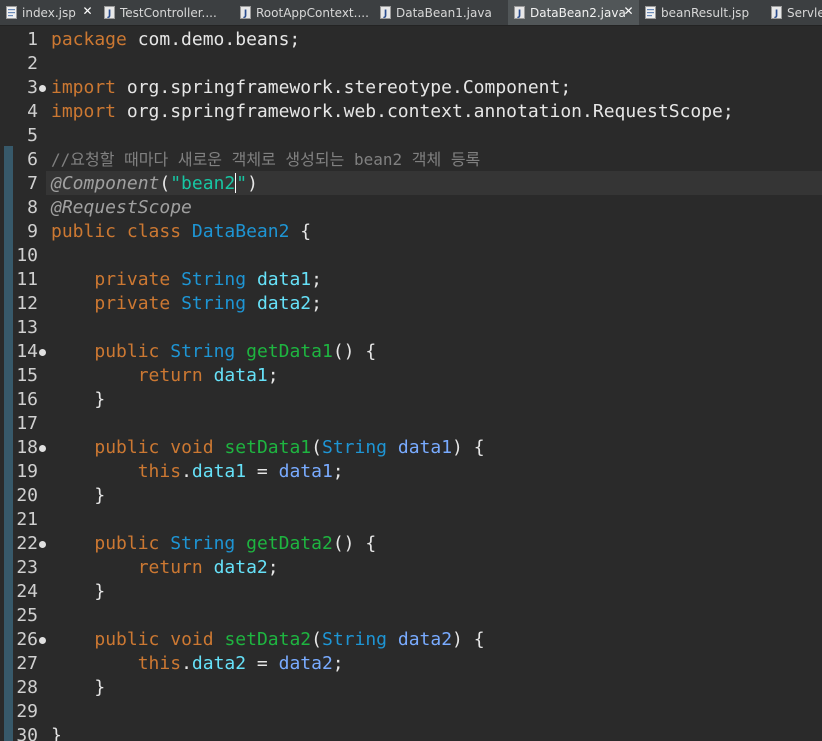  Describe the element at coordinates (411, 328) in the screenshot. I see `code-line: 13` at that location.